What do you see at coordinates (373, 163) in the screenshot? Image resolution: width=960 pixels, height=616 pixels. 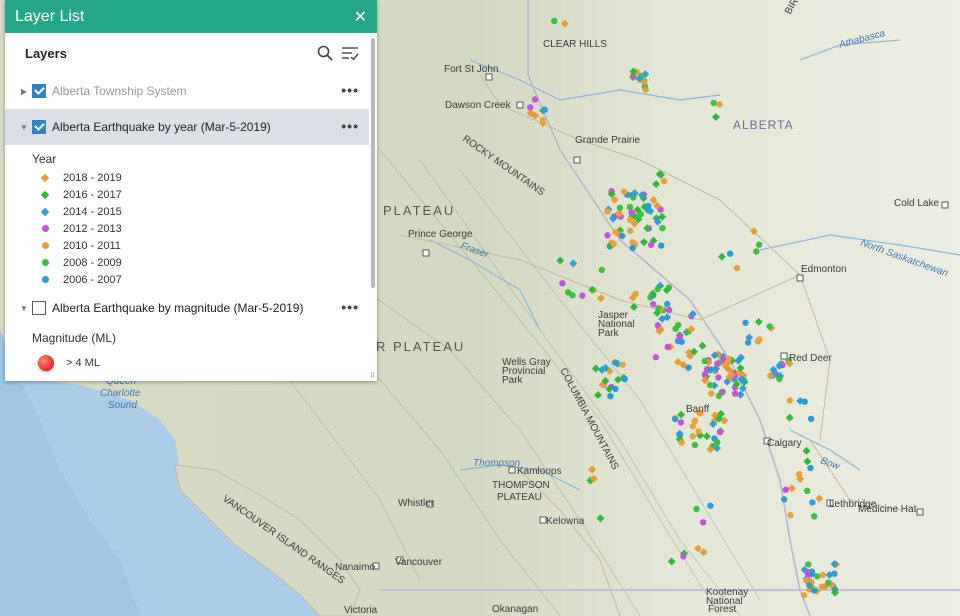 I see `panel-scrollbar` at bounding box center [373, 163].